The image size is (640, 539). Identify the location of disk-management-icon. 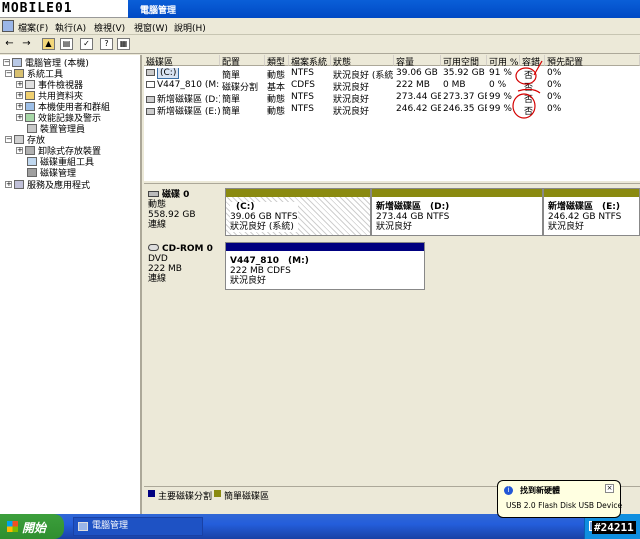
(32, 172).